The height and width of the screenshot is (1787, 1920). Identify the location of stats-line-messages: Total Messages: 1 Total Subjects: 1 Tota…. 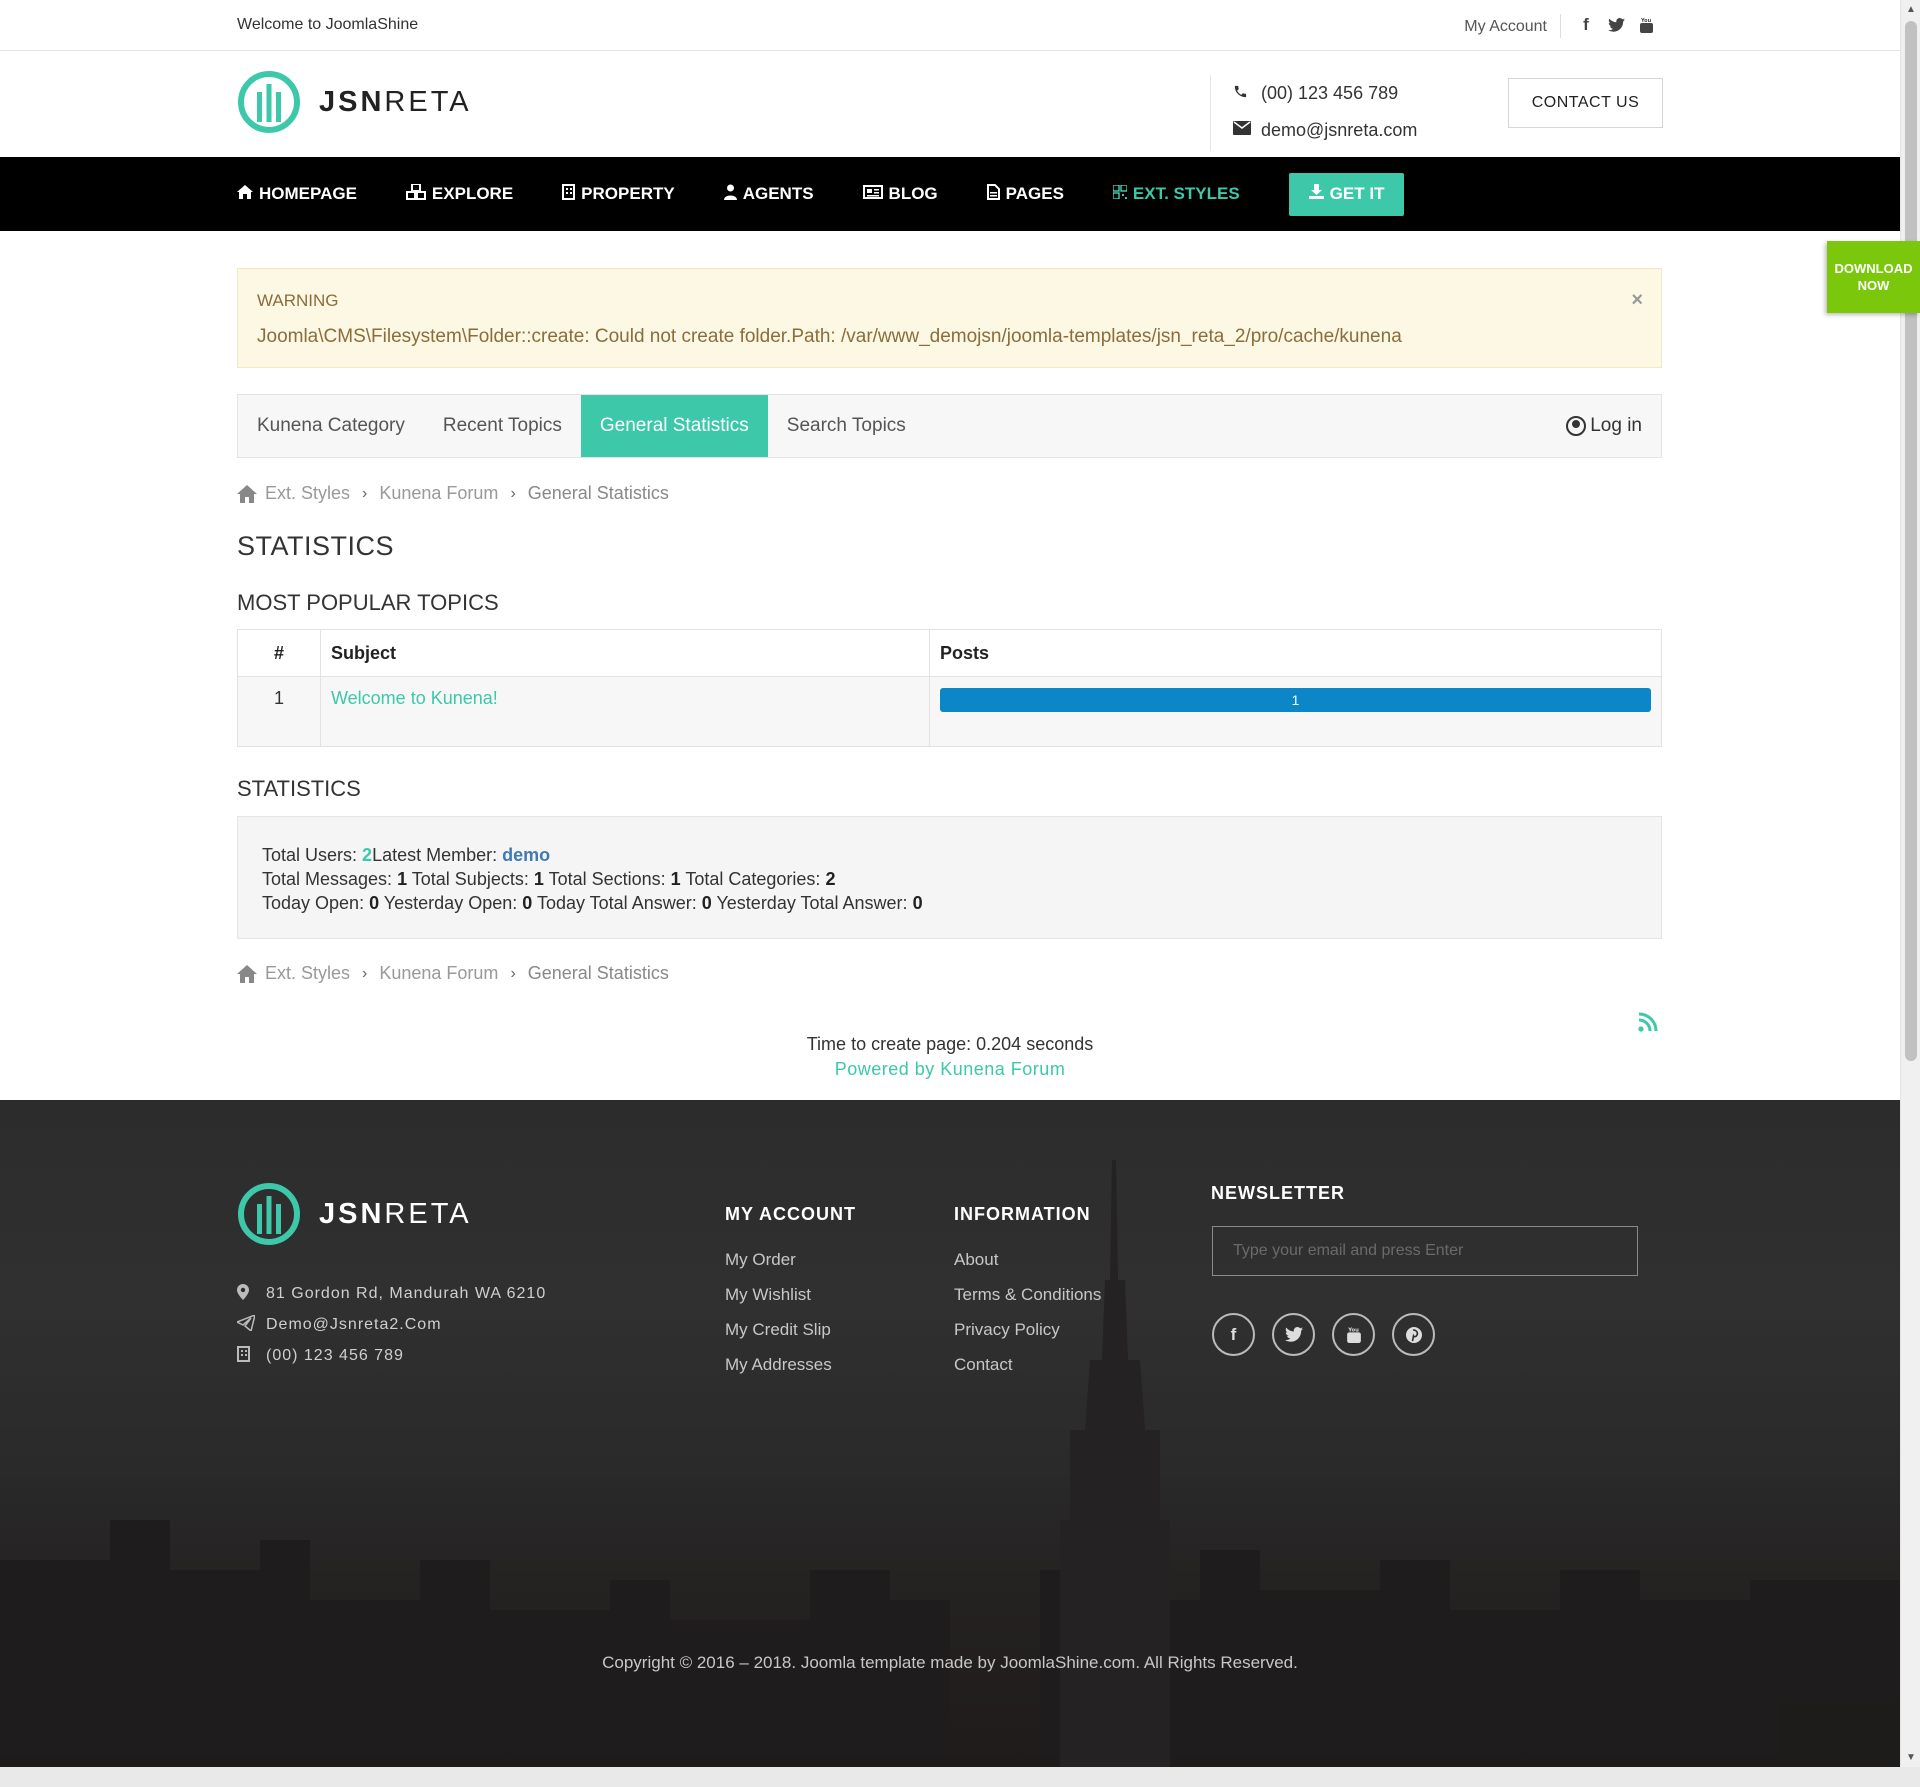
(549, 879).